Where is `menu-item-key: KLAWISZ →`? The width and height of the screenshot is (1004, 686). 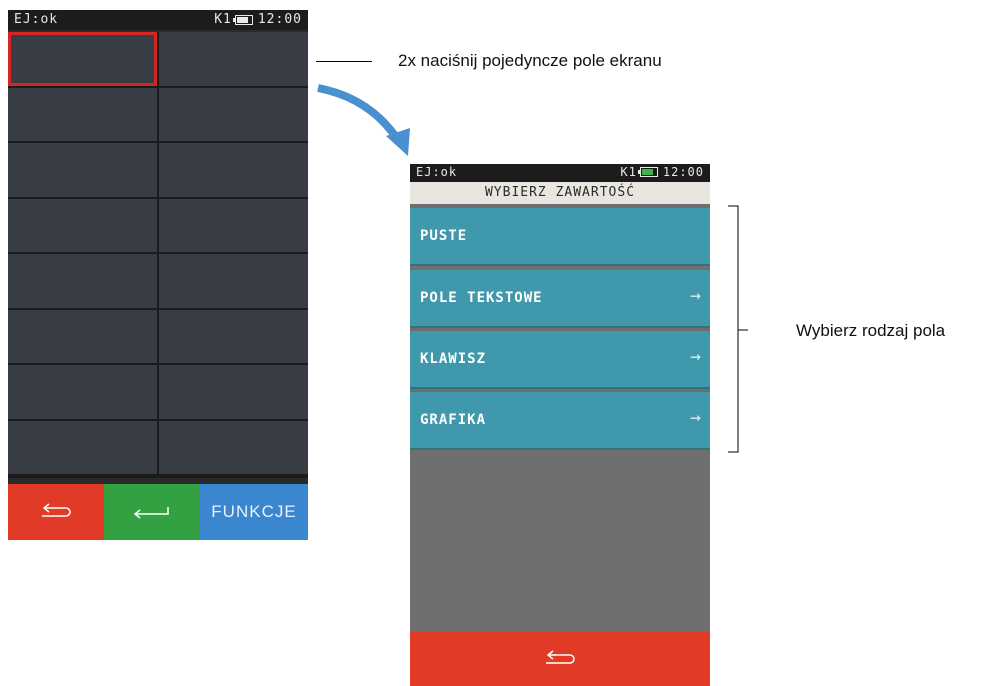
menu-item-key: KLAWISZ → is located at coordinates (560, 360).